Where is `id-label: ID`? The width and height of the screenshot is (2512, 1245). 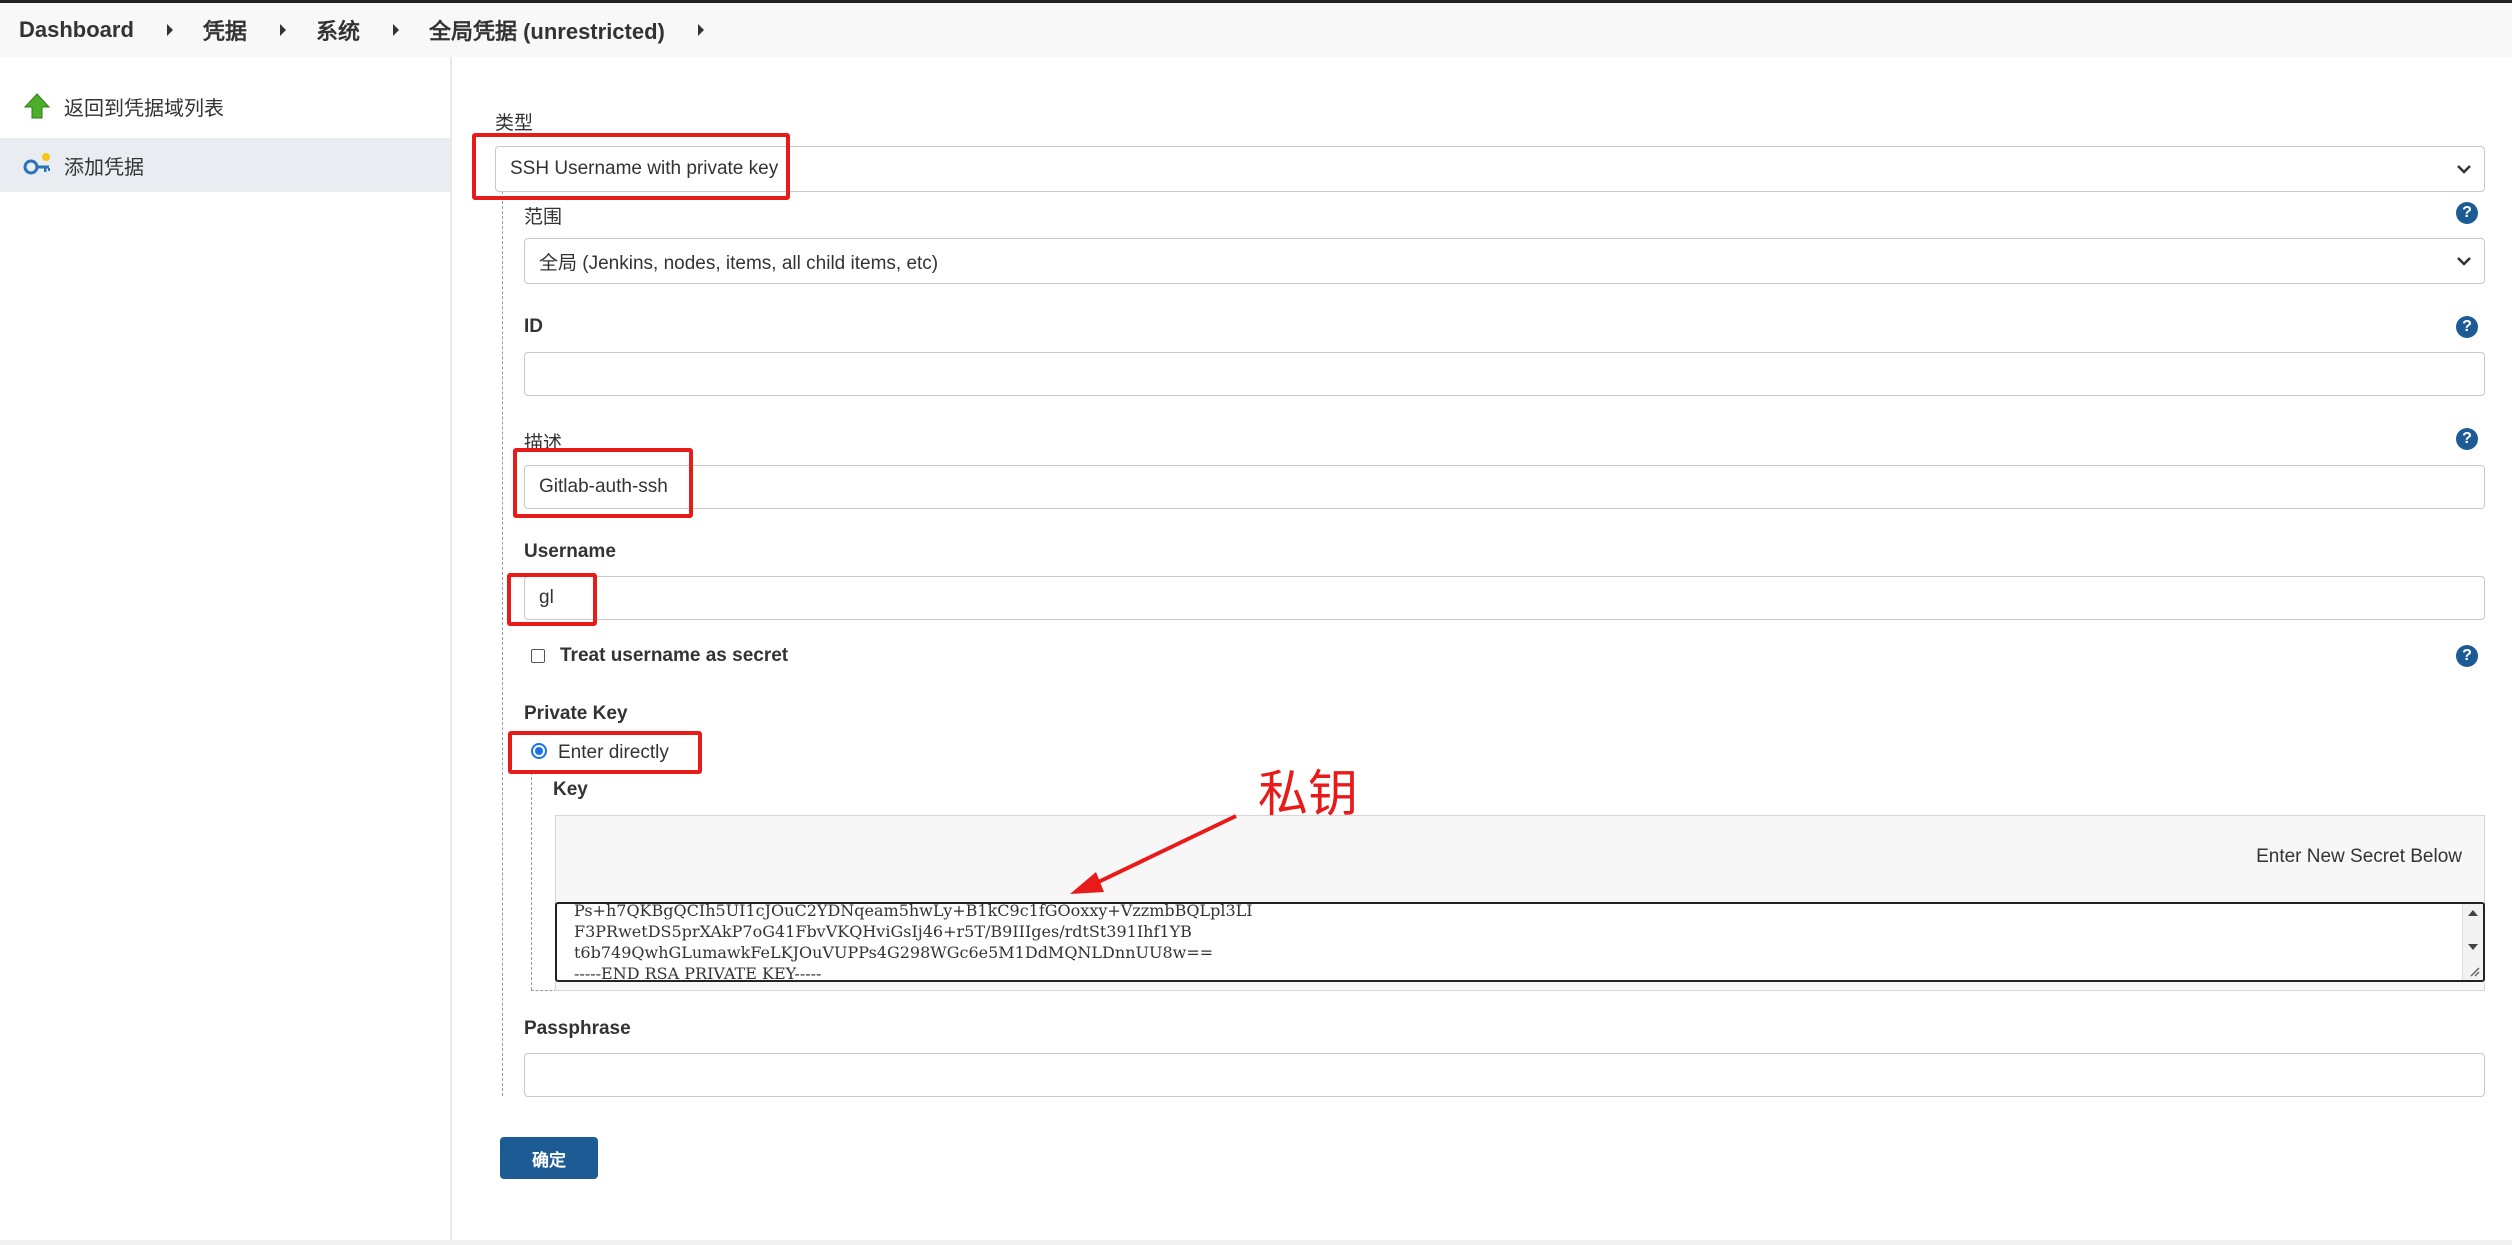
id-label: ID is located at coordinates (533, 326).